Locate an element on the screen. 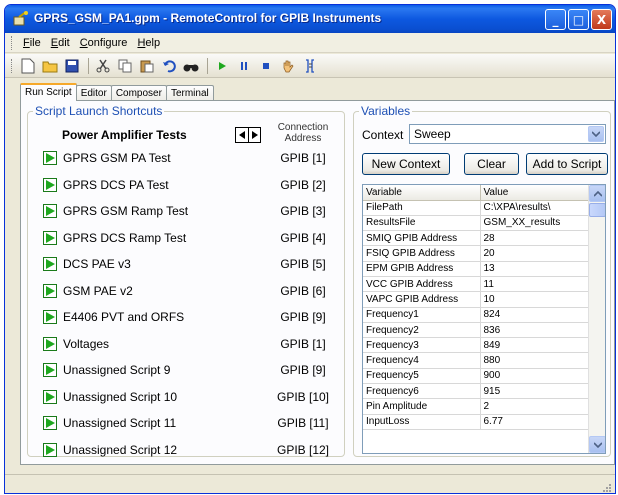 This screenshot has height=495, width=618. variable-value-cell: 900 is located at coordinates (534, 376).